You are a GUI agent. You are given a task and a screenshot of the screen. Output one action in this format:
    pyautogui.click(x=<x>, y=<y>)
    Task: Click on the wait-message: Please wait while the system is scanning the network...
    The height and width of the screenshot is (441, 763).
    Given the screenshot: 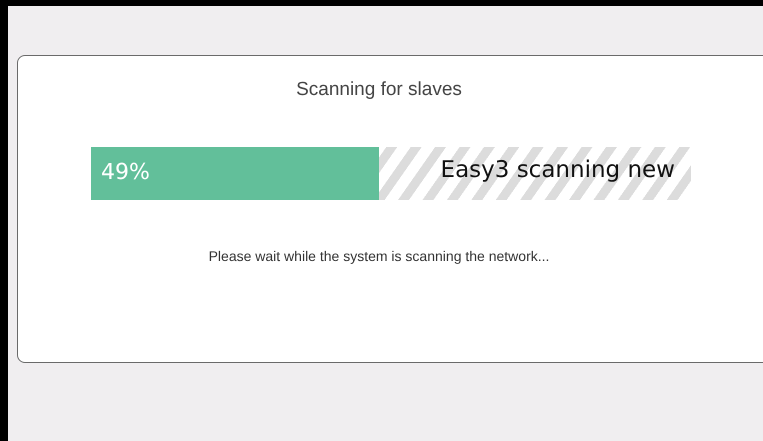 What is the action you would take?
    pyautogui.click(x=379, y=256)
    